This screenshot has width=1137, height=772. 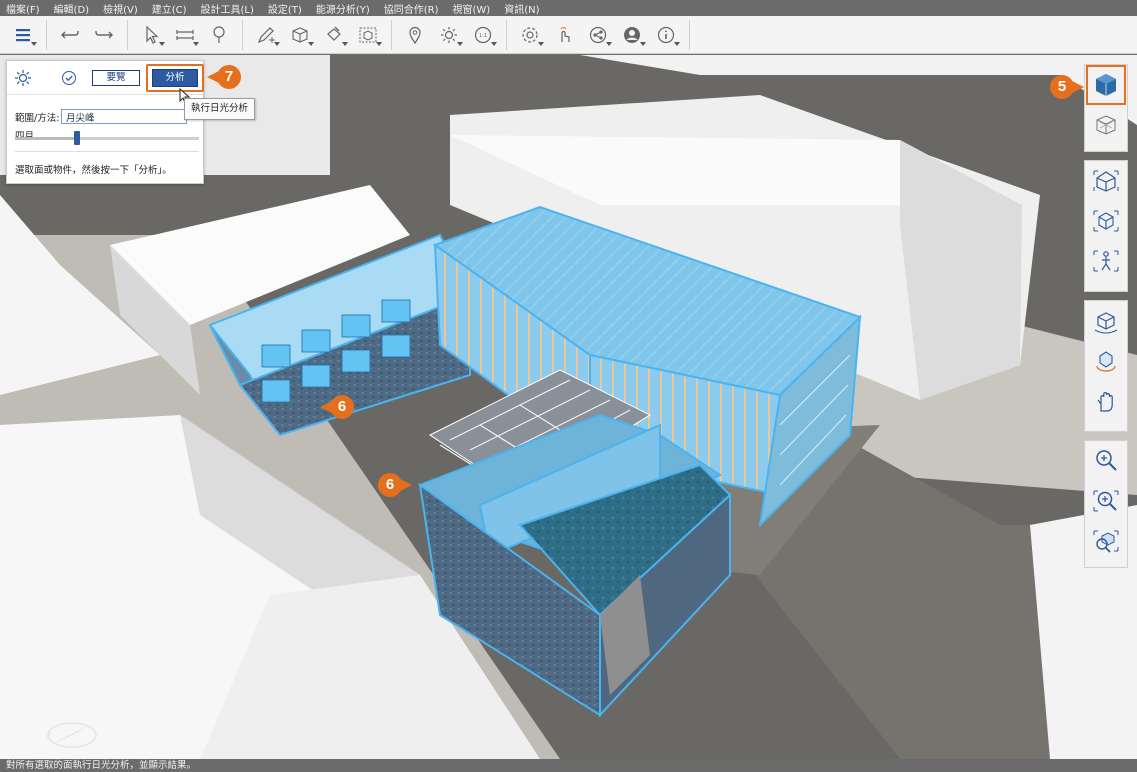 I want to click on location-button, so click(x=415, y=35).